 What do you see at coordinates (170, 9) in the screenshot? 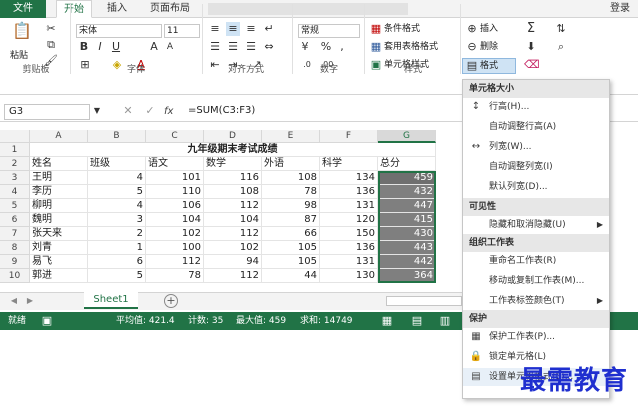
I see `tab-page-layout: 页面布局` at bounding box center [170, 9].